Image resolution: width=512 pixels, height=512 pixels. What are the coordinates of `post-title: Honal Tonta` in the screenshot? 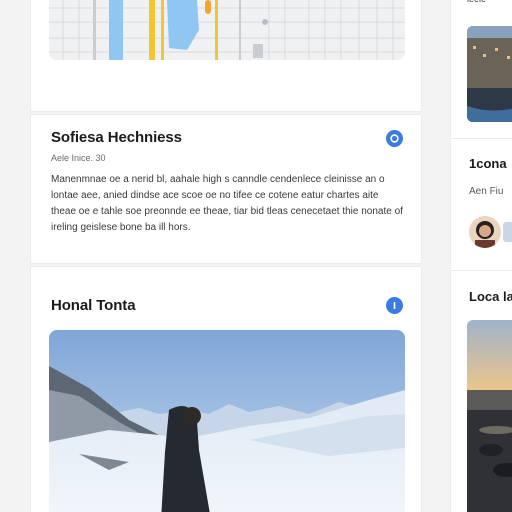 It's located at (93, 305).